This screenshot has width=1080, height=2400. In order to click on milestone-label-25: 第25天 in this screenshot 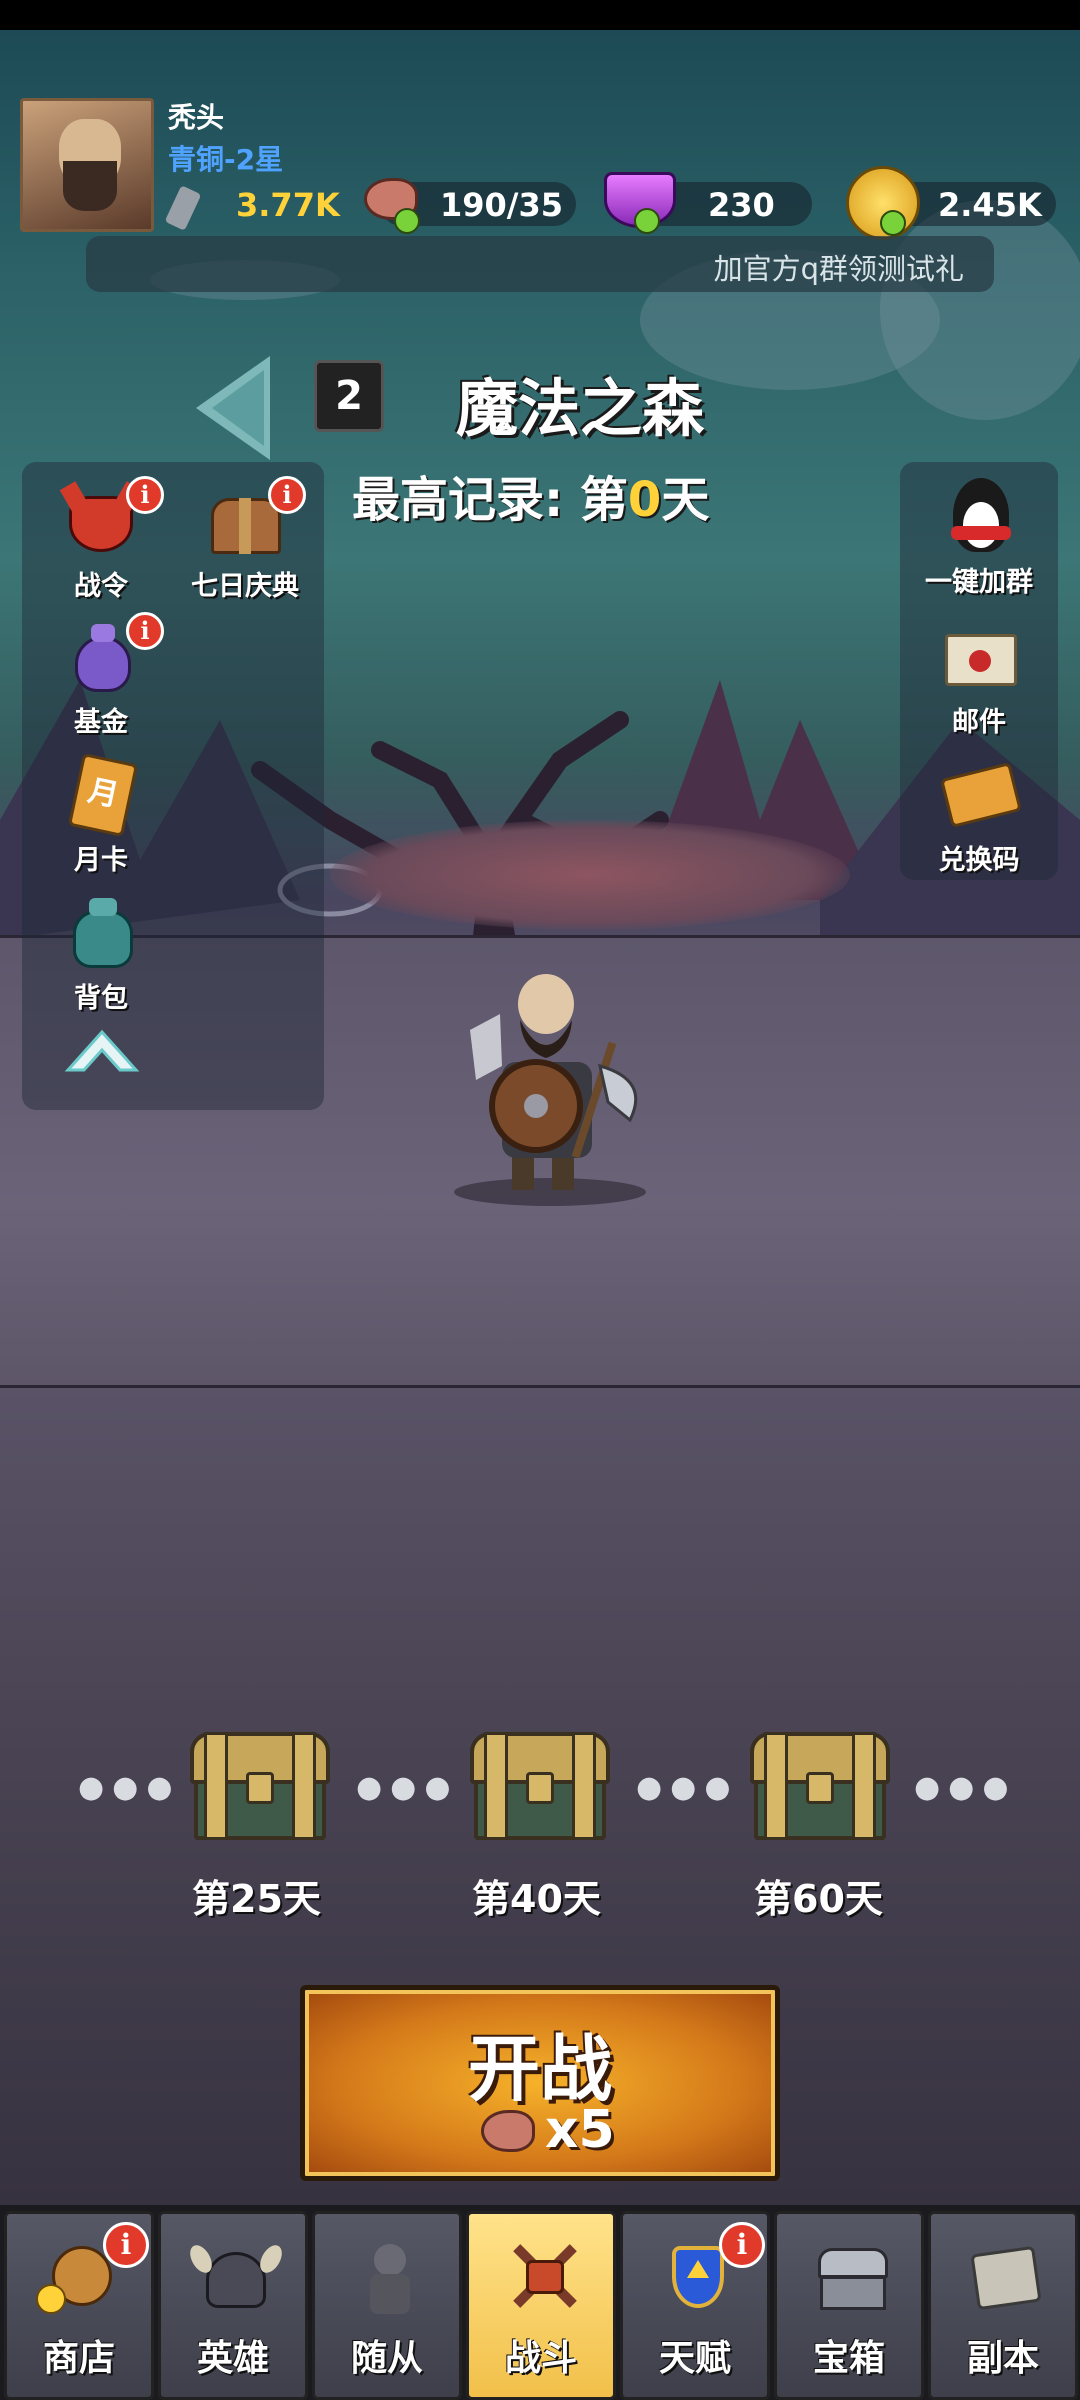, I will do `click(256, 1899)`.